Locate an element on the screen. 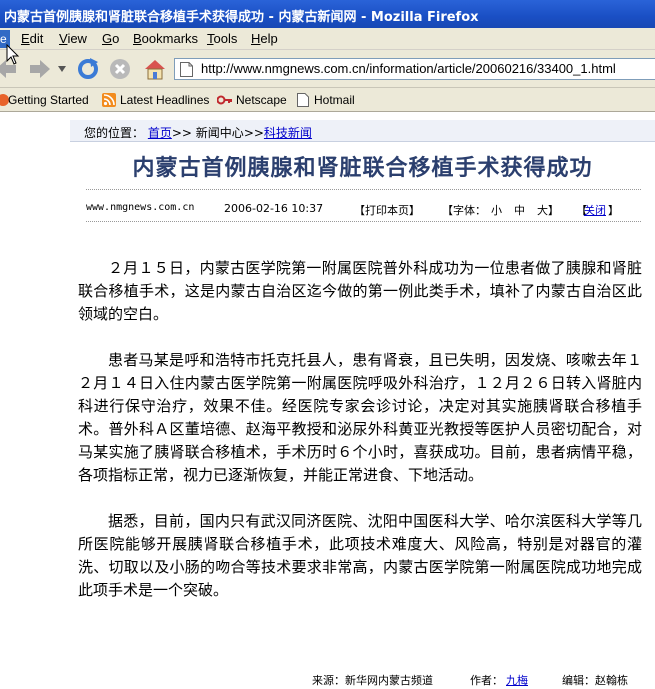 The width and height of the screenshot is (655, 689). font-large-button: 大】 is located at coordinates (548, 210).